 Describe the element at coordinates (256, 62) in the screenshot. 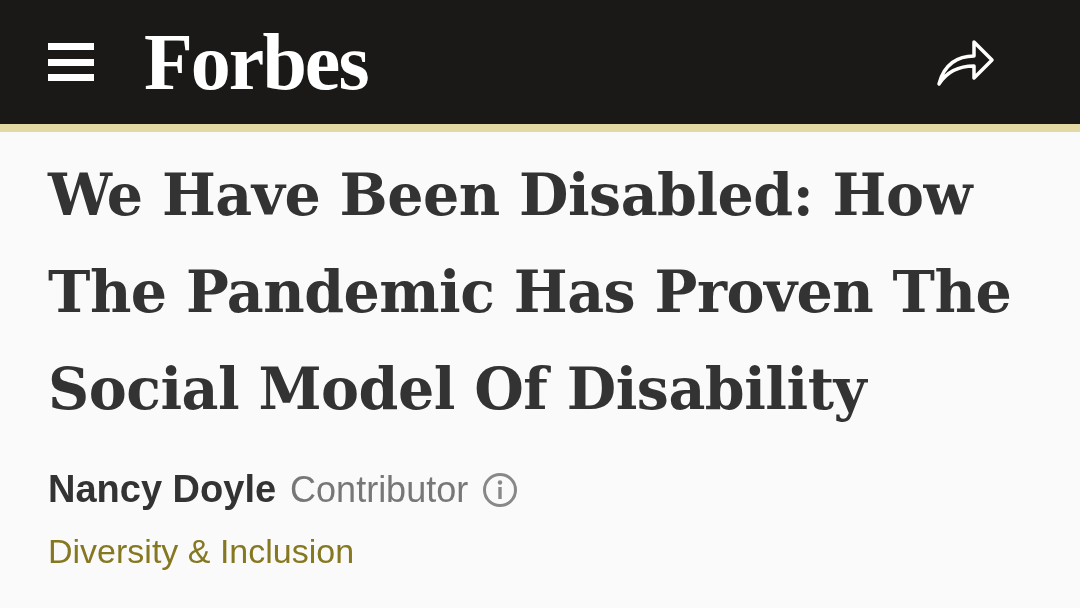

I see `logo: Forbes` at that location.